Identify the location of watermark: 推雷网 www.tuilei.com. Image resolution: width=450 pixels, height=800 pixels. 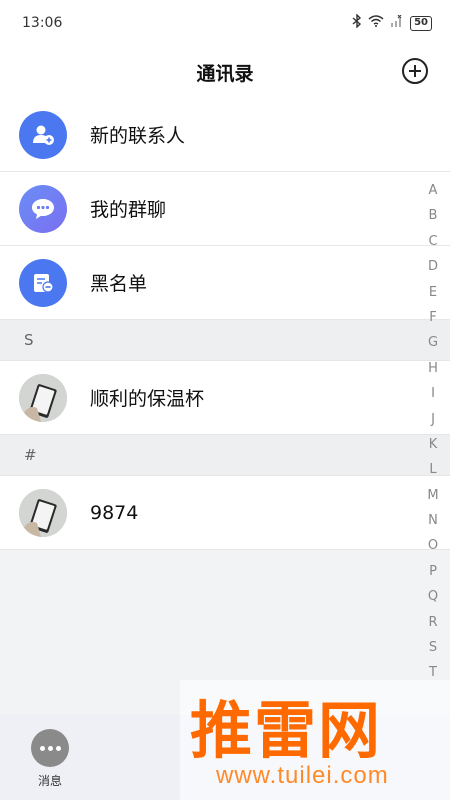
(315, 740).